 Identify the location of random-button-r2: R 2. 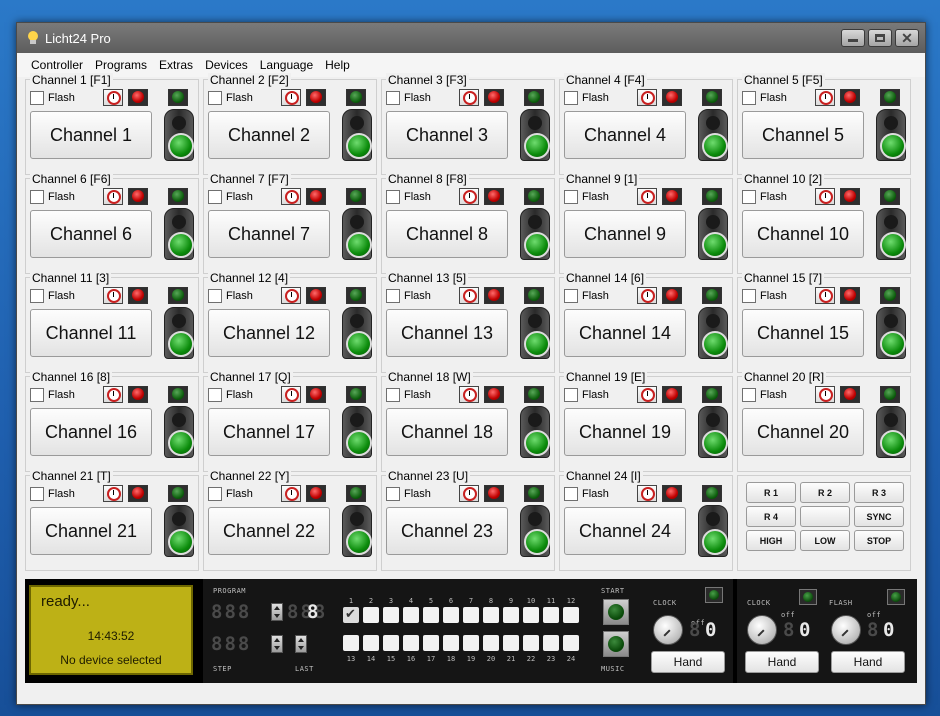
(825, 492).